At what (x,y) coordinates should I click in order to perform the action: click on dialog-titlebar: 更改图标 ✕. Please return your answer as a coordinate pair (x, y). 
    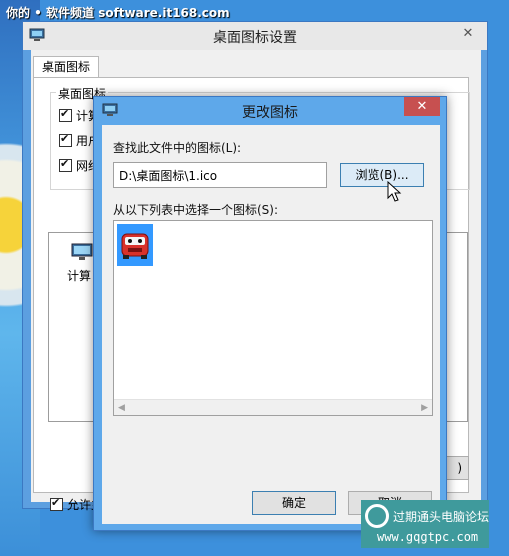
    Looking at the image, I should click on (270, 111).